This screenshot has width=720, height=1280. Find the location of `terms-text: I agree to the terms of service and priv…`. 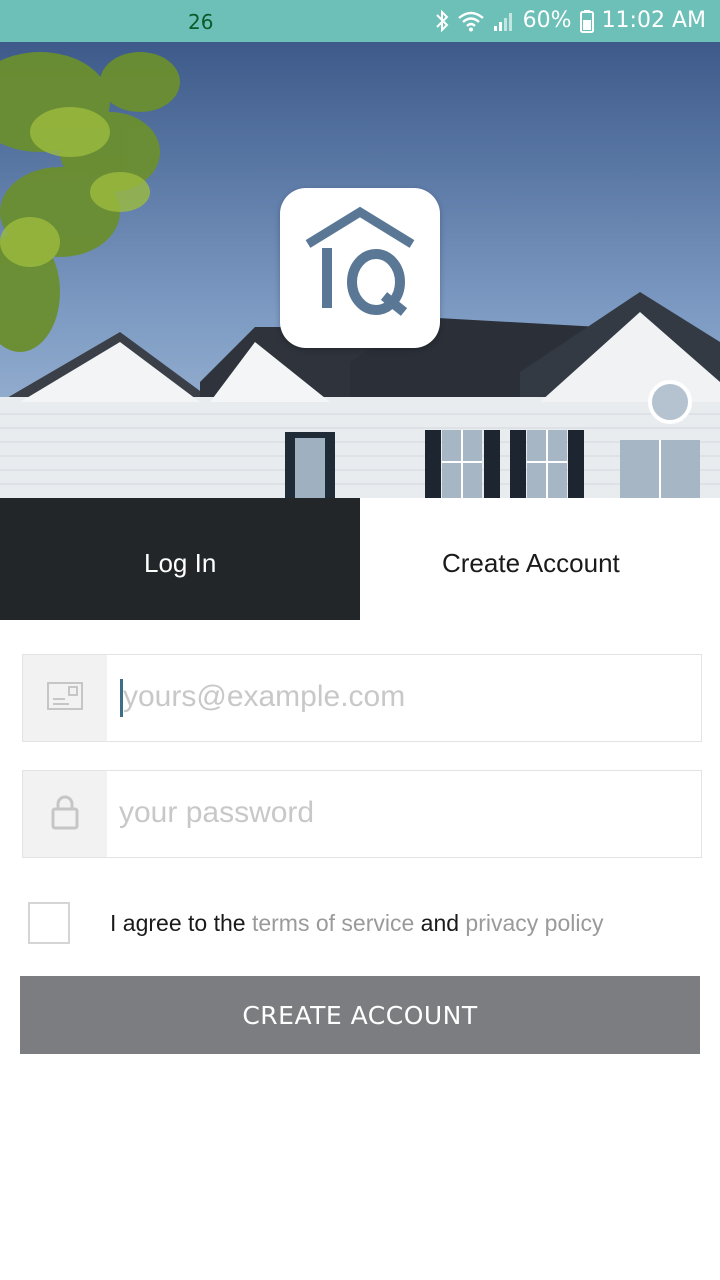

terms-text: I agree to the terms of service and priv… is located at coordinates (356, 923).